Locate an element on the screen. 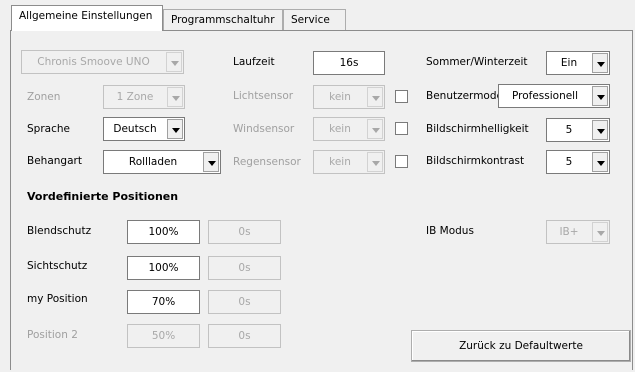 The image size is (635, 372). position-label-position-2: Position 2 is located at coordinates (52, 335).